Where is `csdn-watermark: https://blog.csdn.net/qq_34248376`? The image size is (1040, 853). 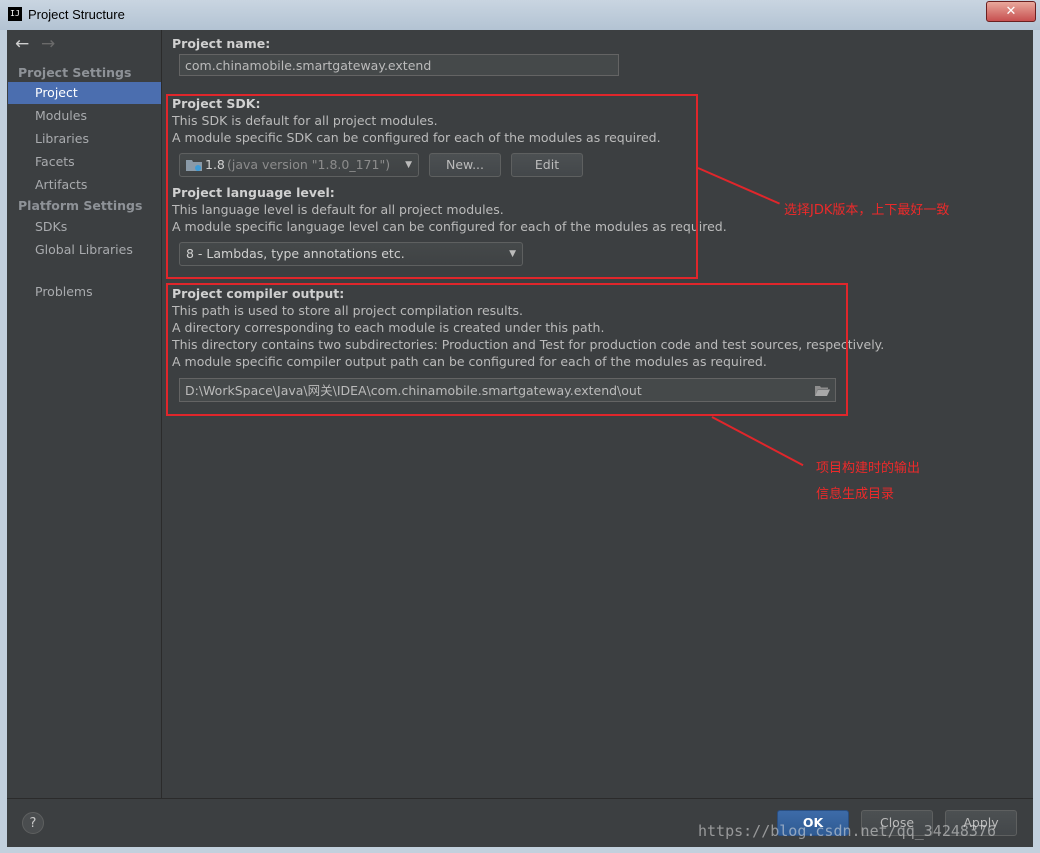 csdn-watermark: https://blog.csdn.net/qq_34248376 is located at coordinates (847, 831).